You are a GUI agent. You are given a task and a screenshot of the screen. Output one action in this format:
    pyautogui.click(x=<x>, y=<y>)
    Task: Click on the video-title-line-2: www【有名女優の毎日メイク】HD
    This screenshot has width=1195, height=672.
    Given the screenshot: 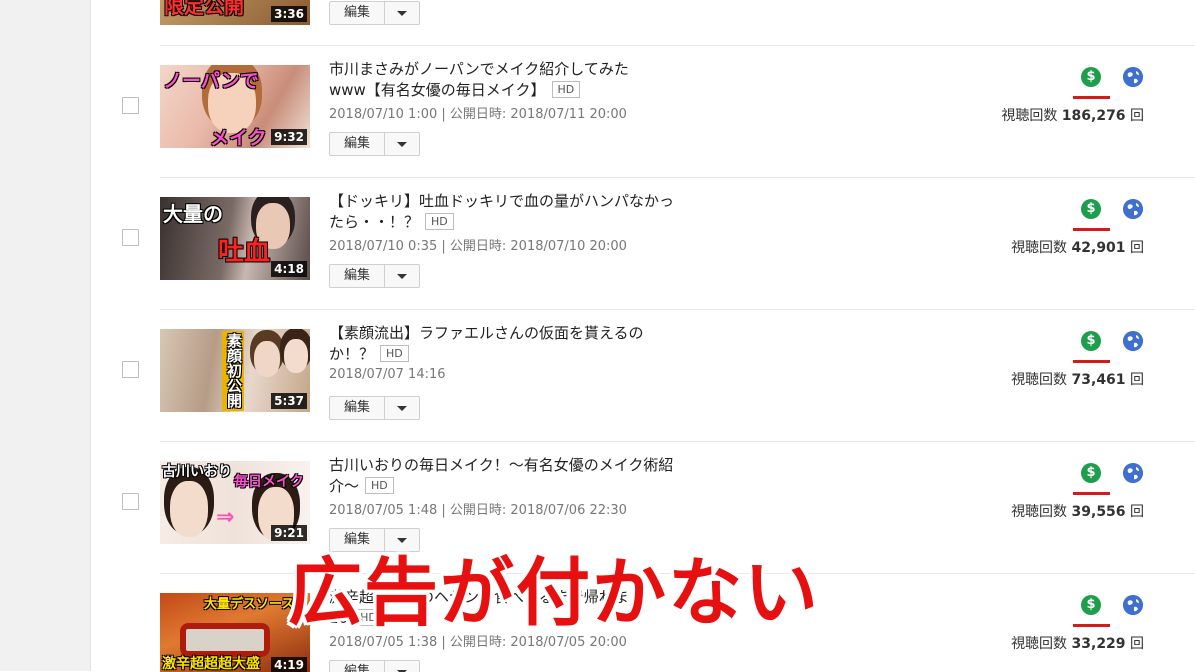 What is the action you would take?
    pyautogui.click(x=524, y=90)
    